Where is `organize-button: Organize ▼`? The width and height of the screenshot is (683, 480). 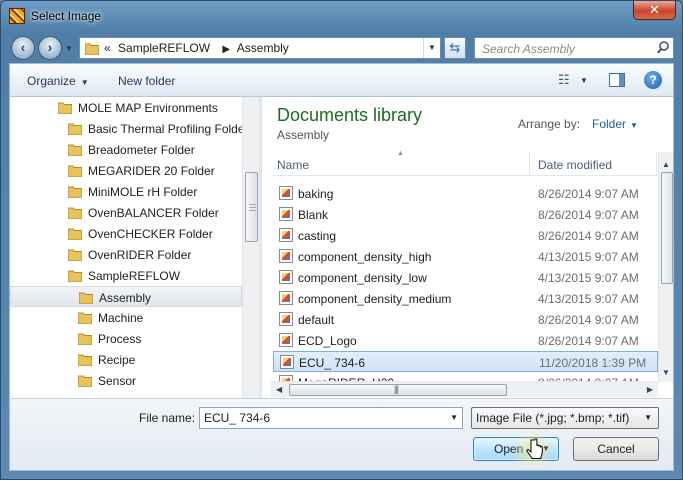
organize-button: Organize ▼ is located at coordinates (58, 81).